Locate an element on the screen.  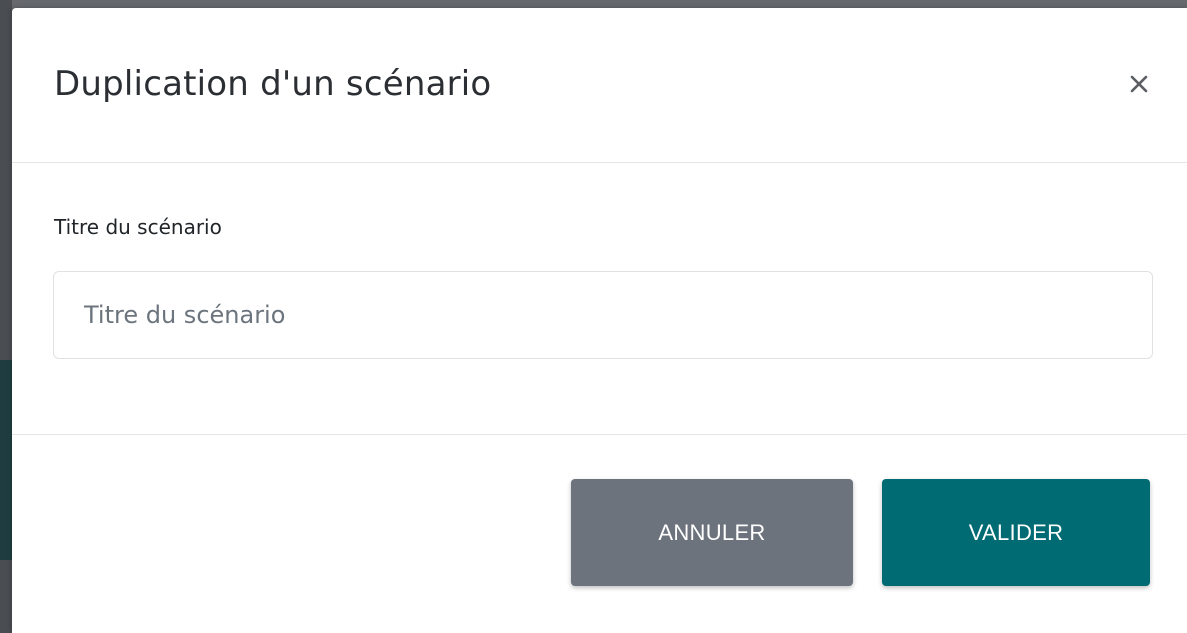
close-button is located at coordinates (1139, 84).